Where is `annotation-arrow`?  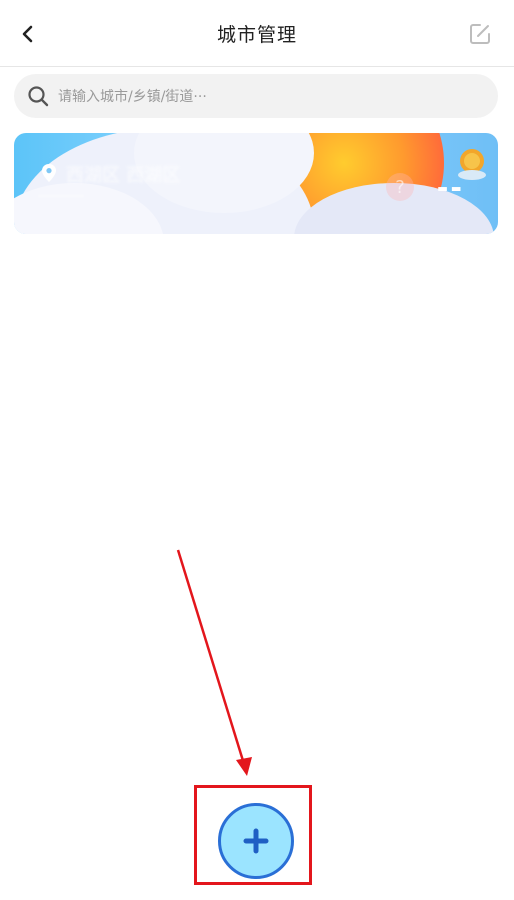
annotation-arrow is located at coordinates (214, 662).